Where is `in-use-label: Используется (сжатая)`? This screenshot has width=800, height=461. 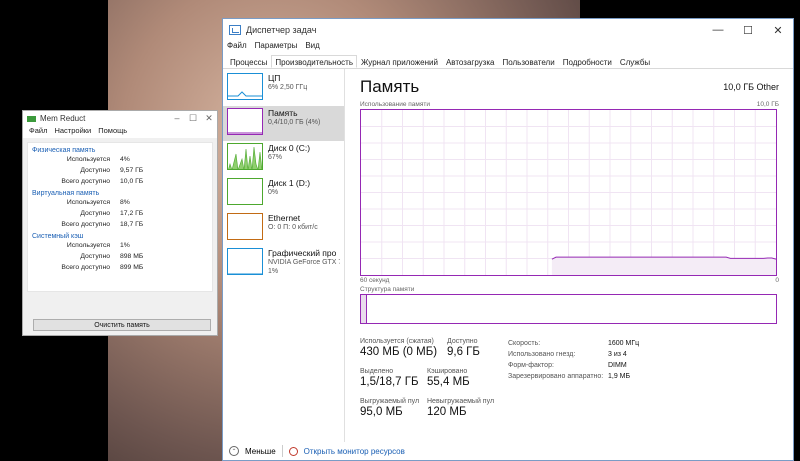 in-use-label: Используется (сжатая) is located at coordinates (397, 341).